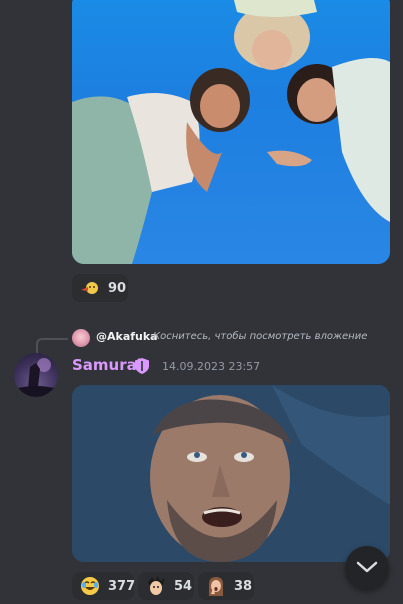 Image resolution: width=403 pixels, height=604 pixels. I want to click on avatar, so click(36, 375).